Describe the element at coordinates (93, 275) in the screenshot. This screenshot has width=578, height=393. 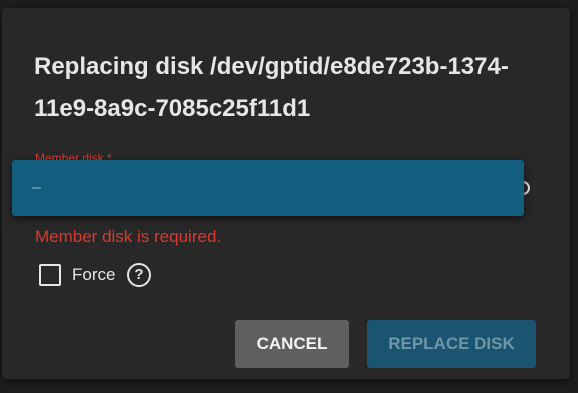
I see `force-label: Force` at that location.